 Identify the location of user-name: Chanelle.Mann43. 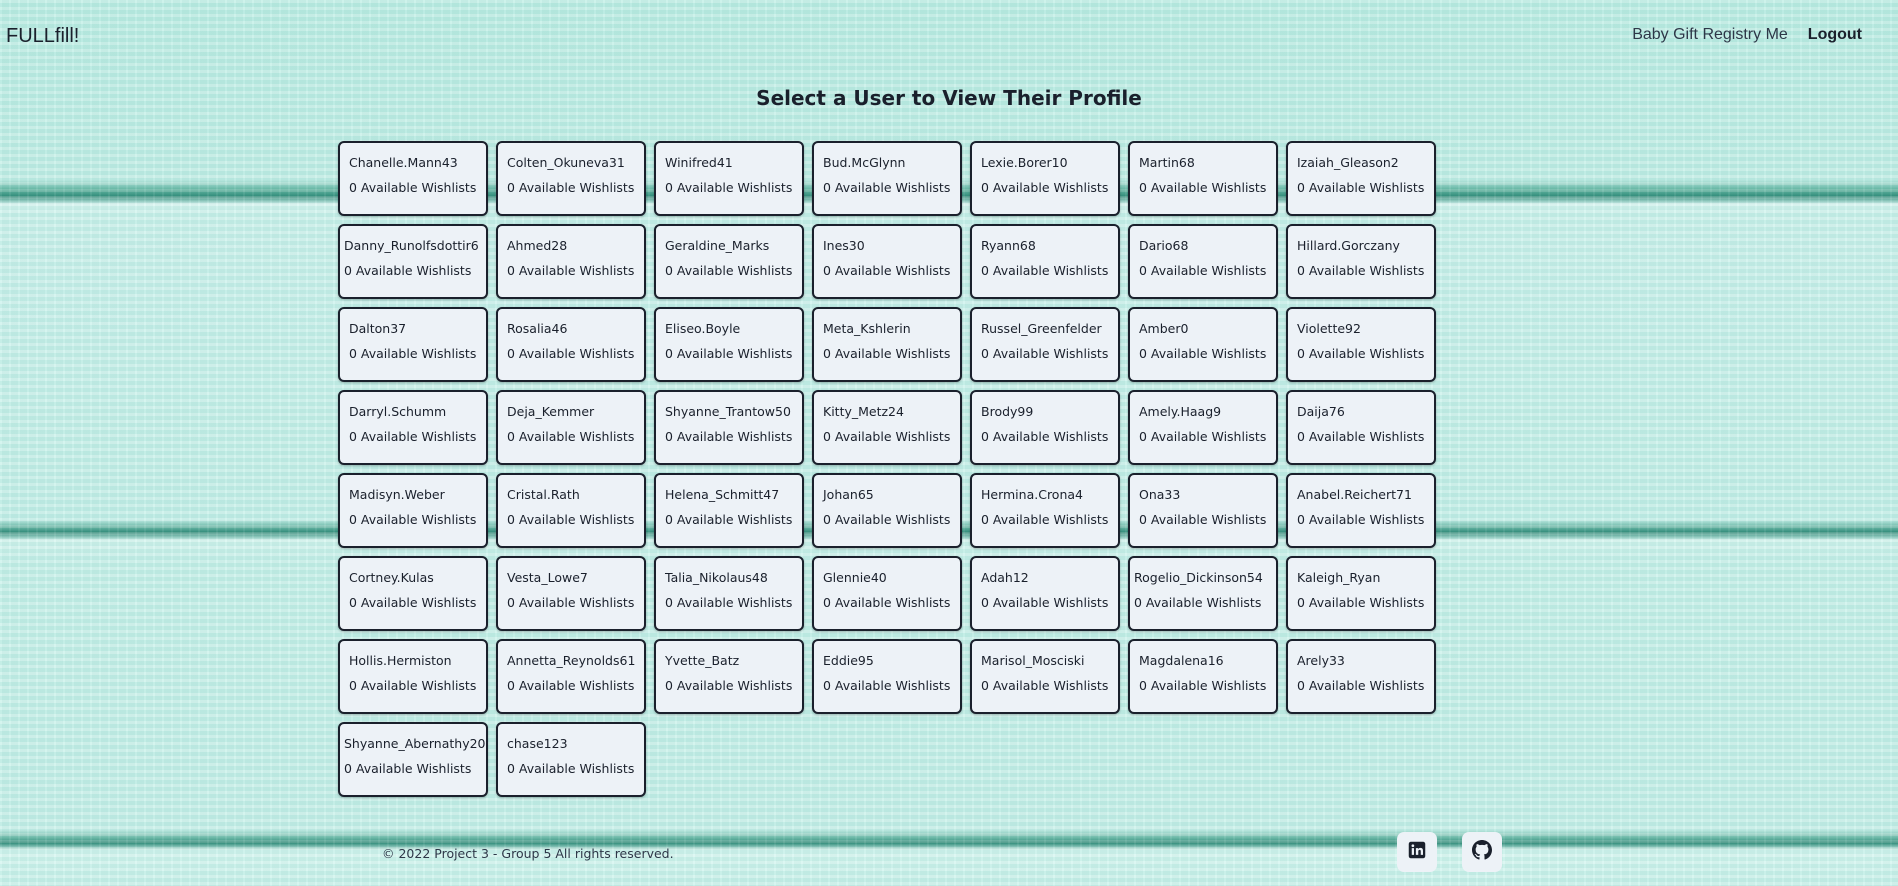
(403, 162).